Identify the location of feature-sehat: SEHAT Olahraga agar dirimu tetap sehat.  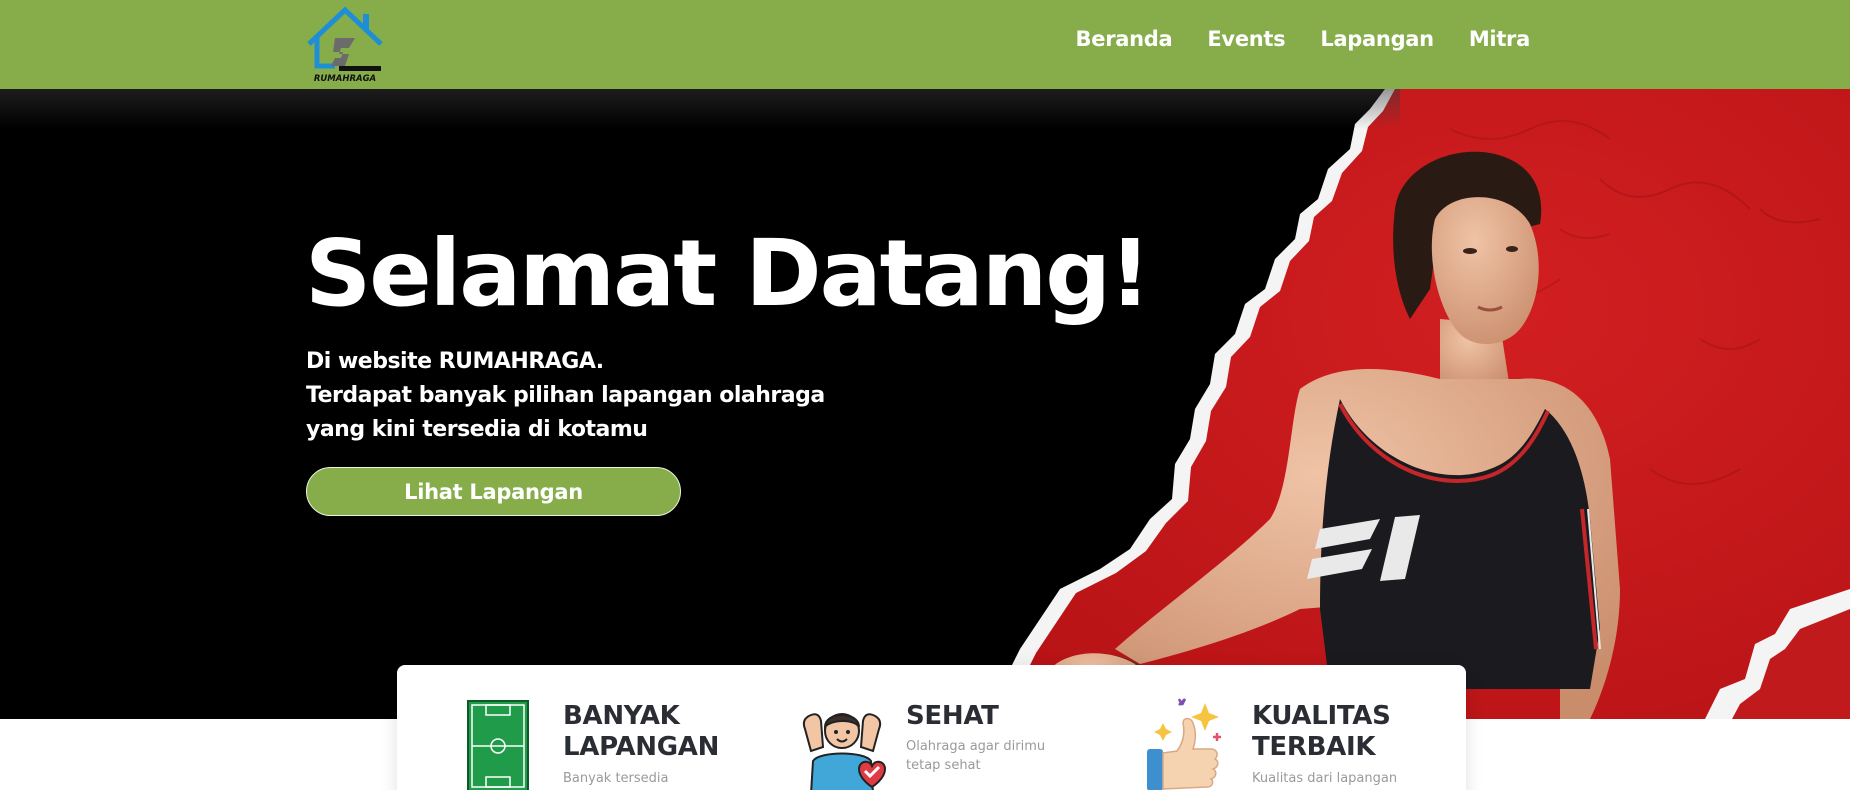
(947, 744).